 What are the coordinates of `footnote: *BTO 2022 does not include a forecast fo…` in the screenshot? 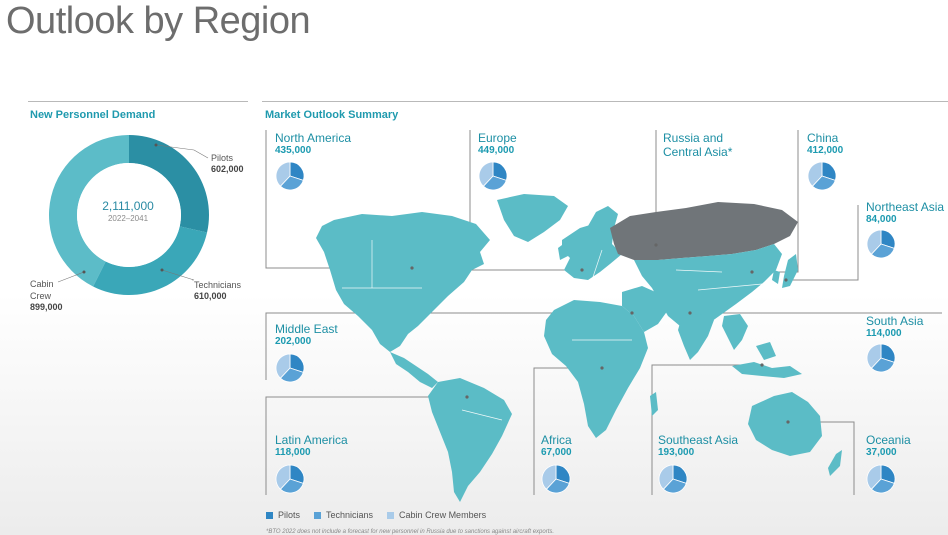 It's located at (410, 532).